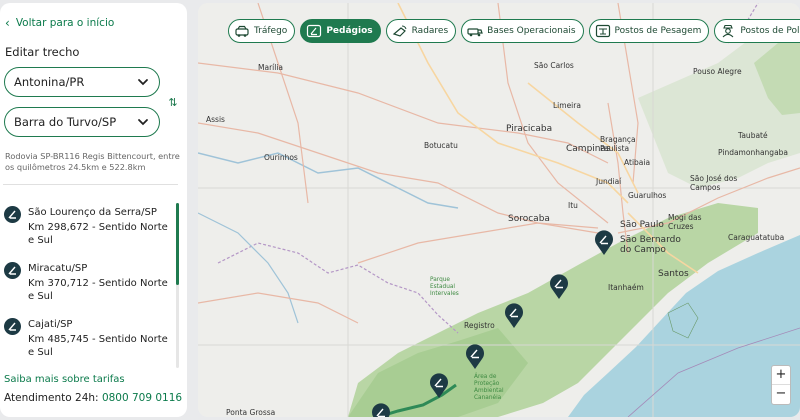 Image resolution: width=800 pixels, height=420 pixels. What do you see at coordinates (728, 31) in the screenshot?
I see `police-icon` at bounding box center [728, 31].